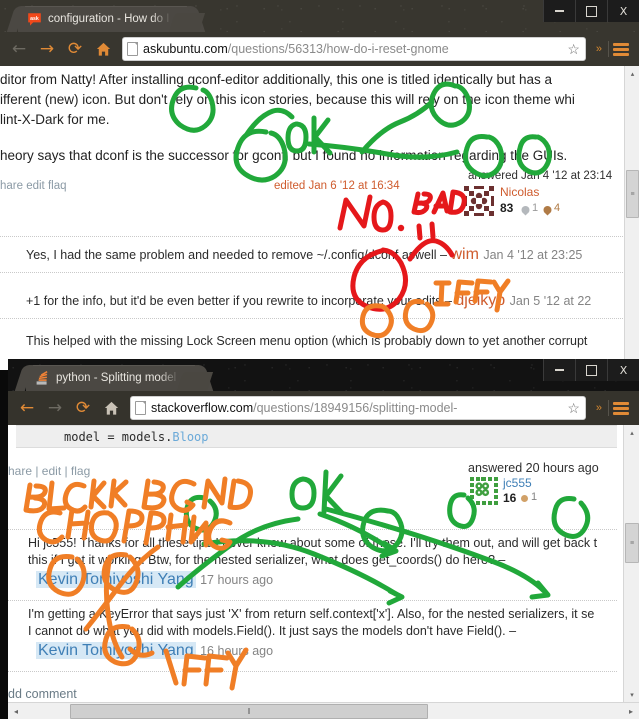  Describe the element at coordinates (525, 212) in the screenshot. I see `silver-badge-icon` at that location.